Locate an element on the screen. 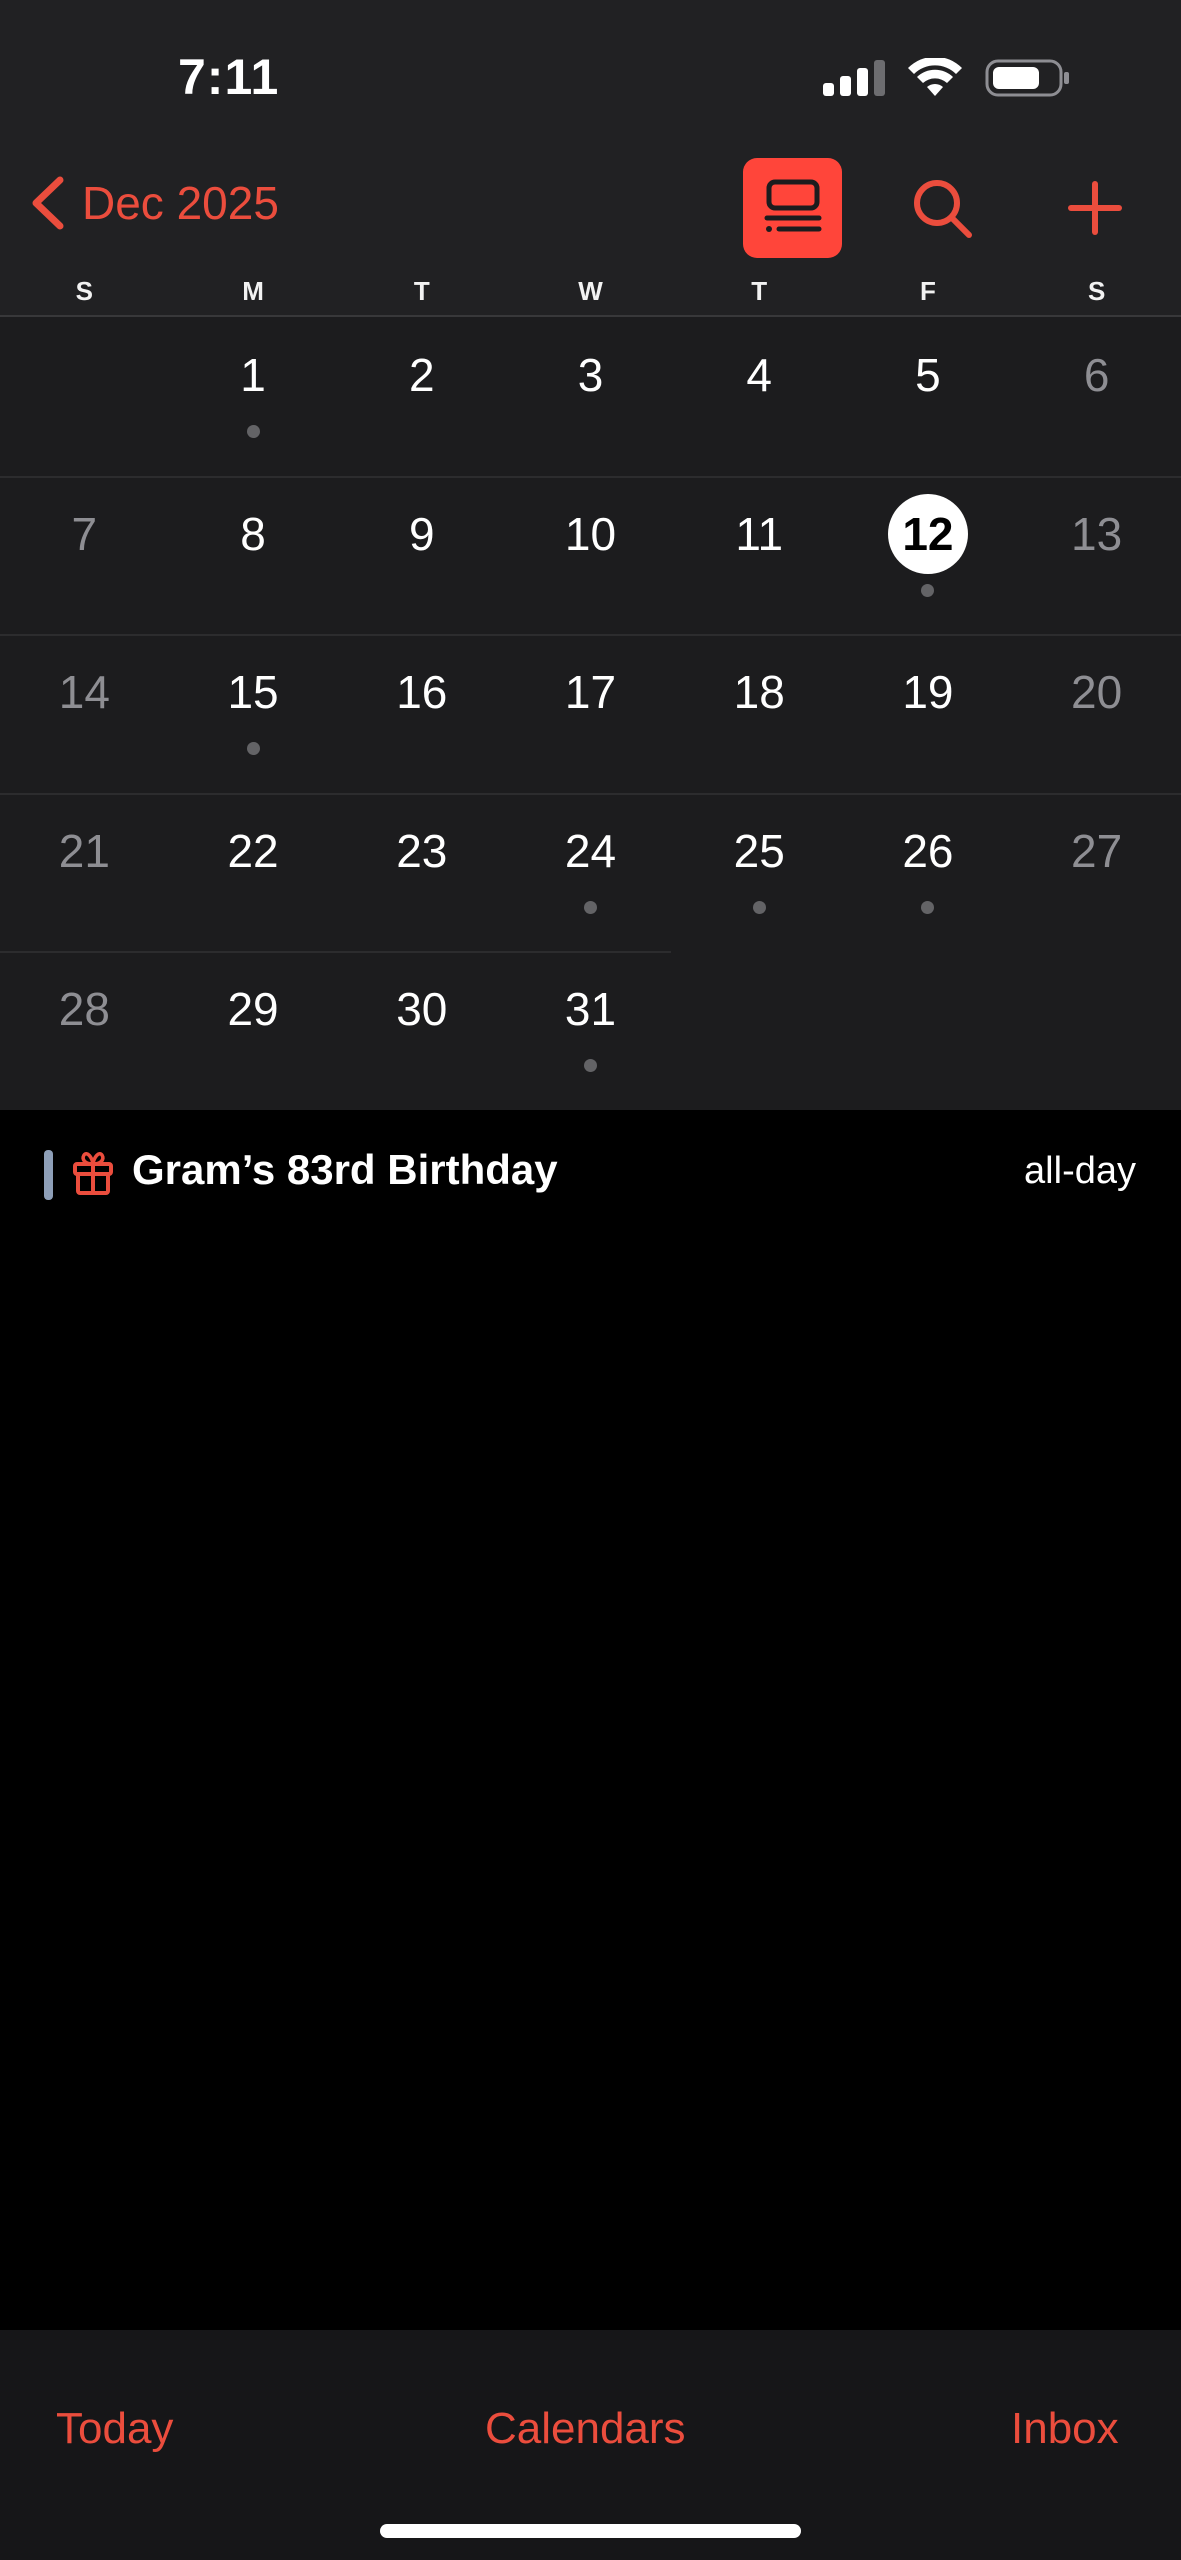  search-button is located at coordinates (942, 208).